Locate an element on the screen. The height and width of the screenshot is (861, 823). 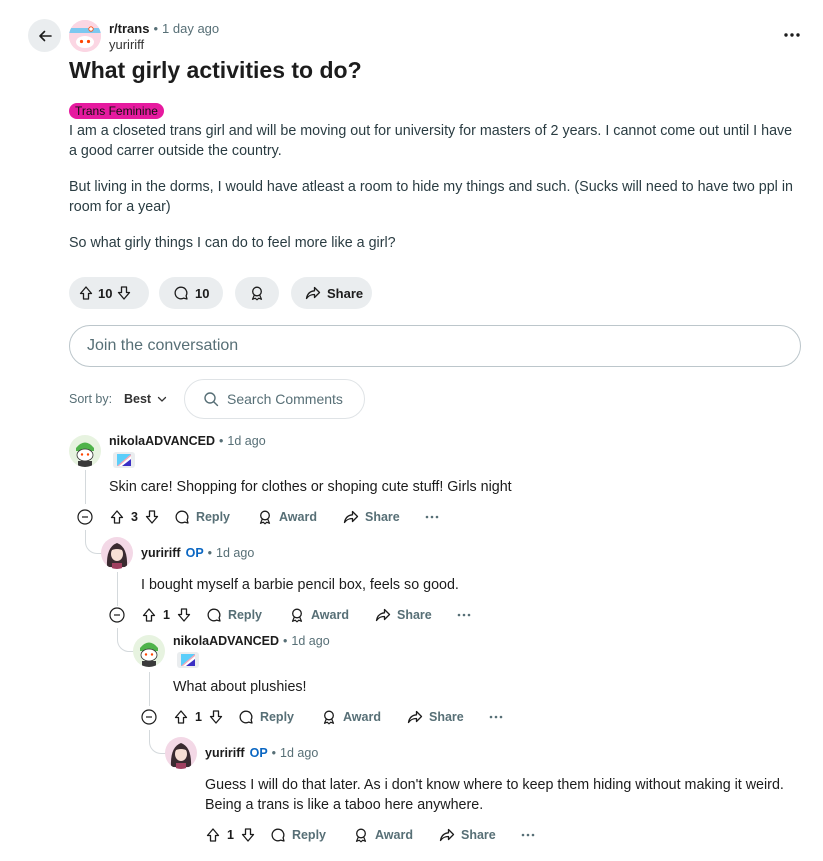
more-options-button is located at coordinates (792, 35).